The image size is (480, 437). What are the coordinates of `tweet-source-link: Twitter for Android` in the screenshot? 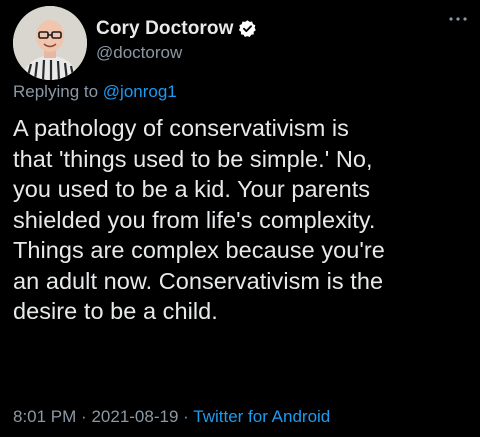 It's located at (261, 416).